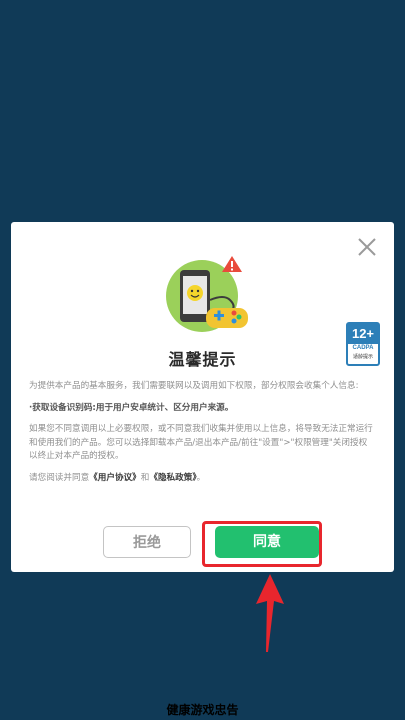  What do you see at coordinates (131, 407) in the screenshot?
I see `permission-item: ·获取设备识别码:用于用户安卓统计、区分用户来源。` at bounding box center [131, 407].